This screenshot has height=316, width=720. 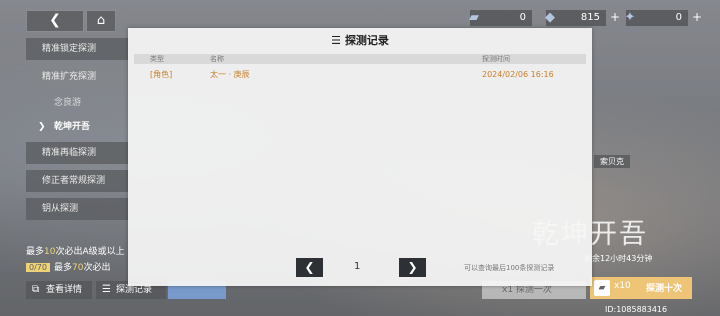 I want to click on table-row: [角色] 太一 · 庚辰 2024/02/06 16:16, so click(x=360, y=75).